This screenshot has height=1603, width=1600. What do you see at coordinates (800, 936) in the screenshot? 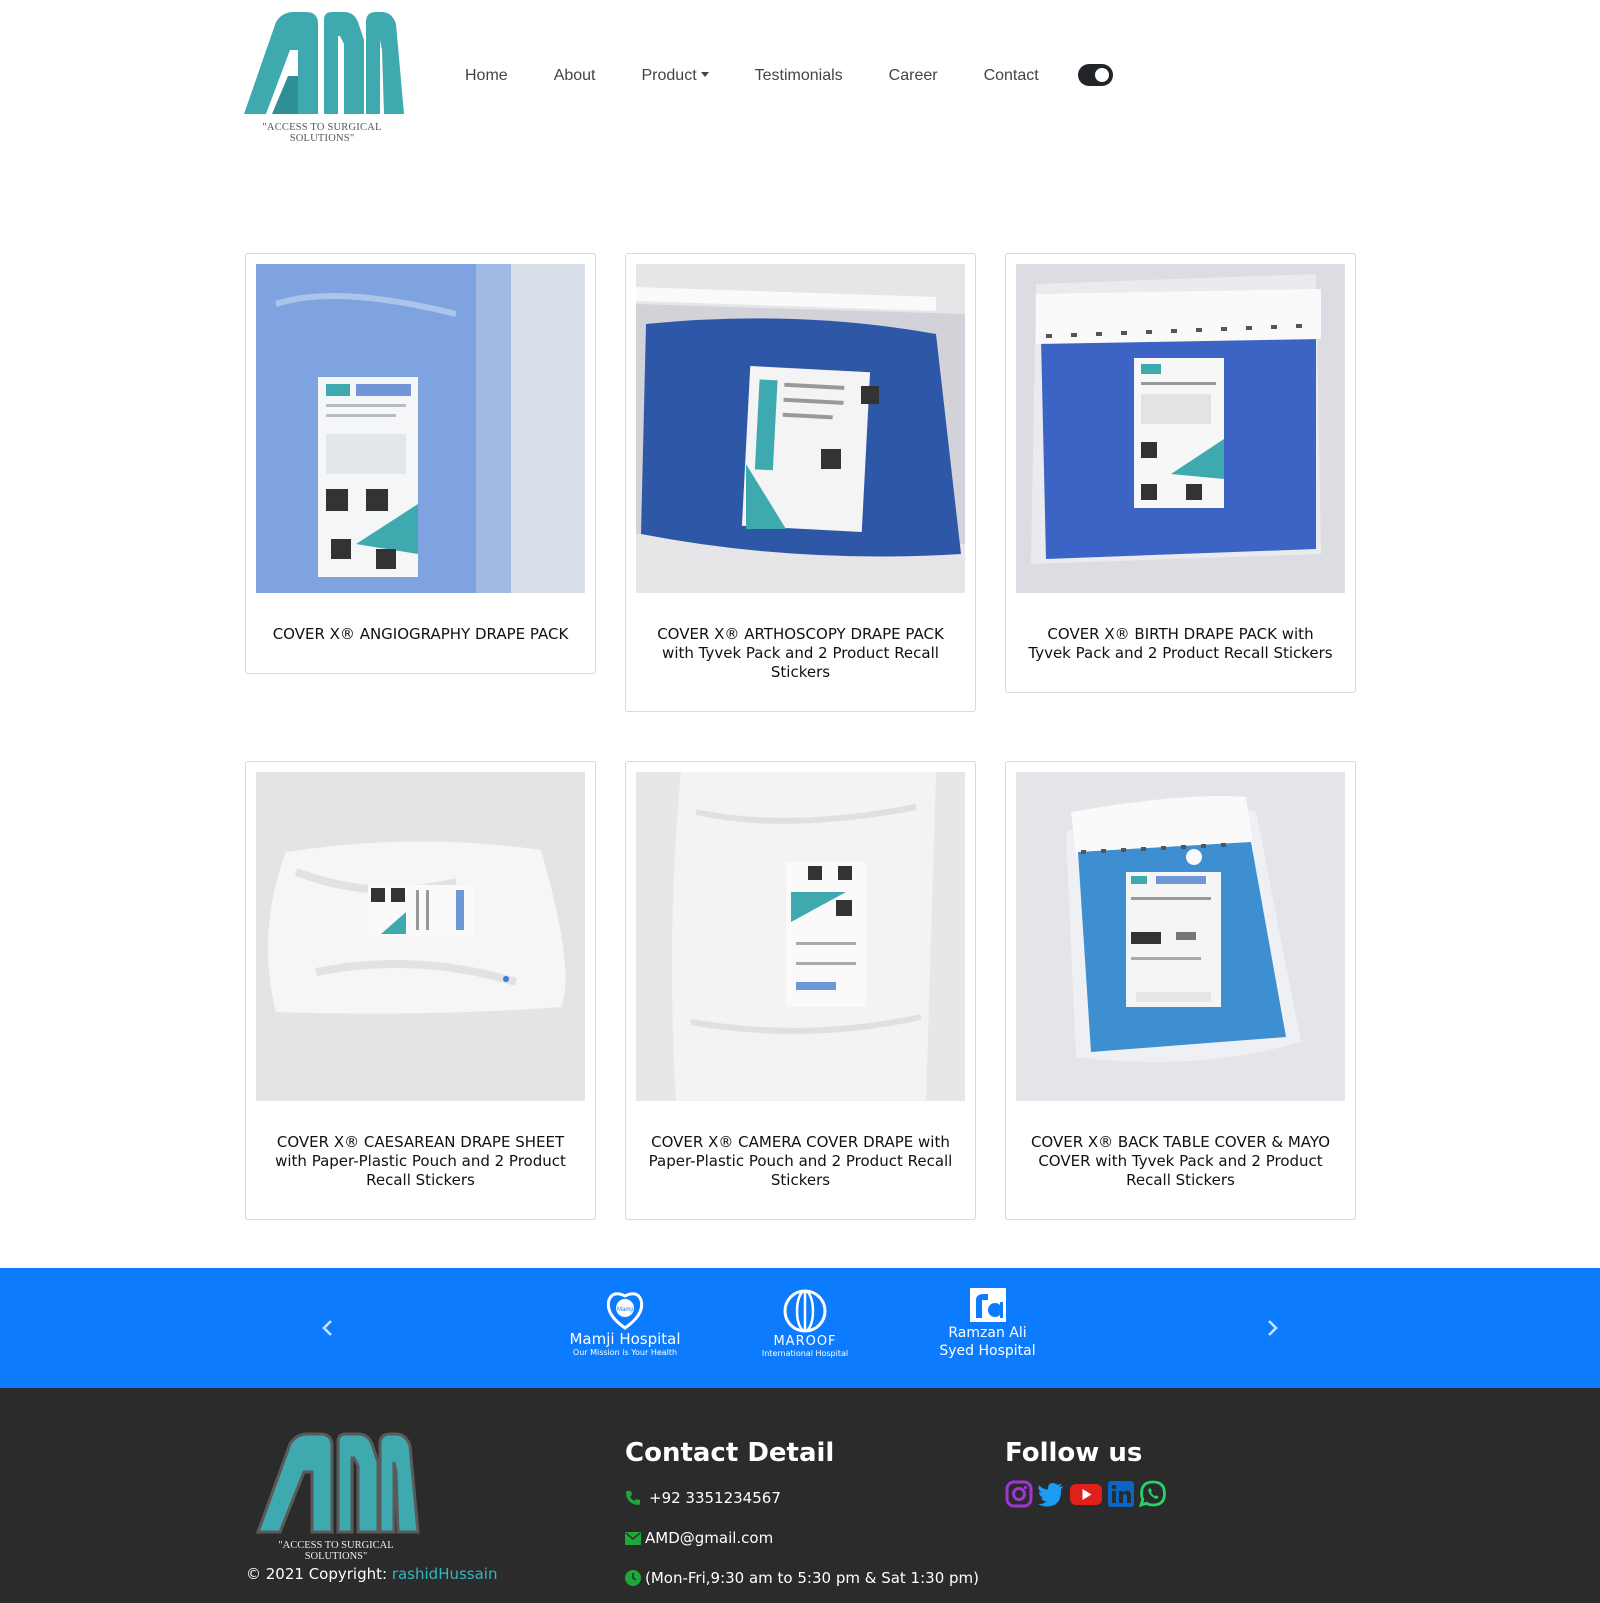
I see `product-image-camera-cover` at bounding box center [800, 936].